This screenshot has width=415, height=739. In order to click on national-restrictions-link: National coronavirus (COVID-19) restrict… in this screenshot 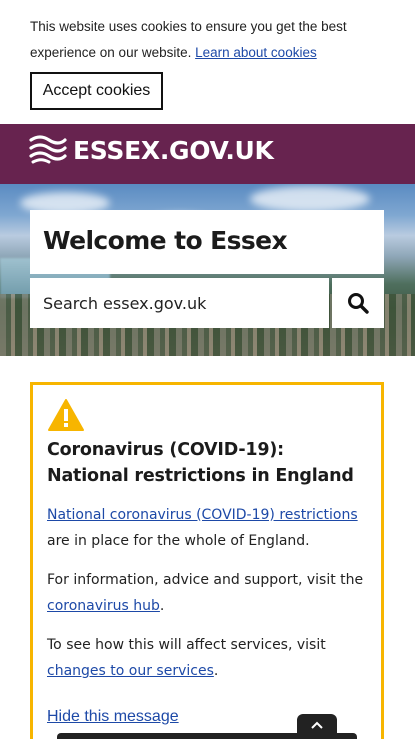, I will do `click(202, 515)`.